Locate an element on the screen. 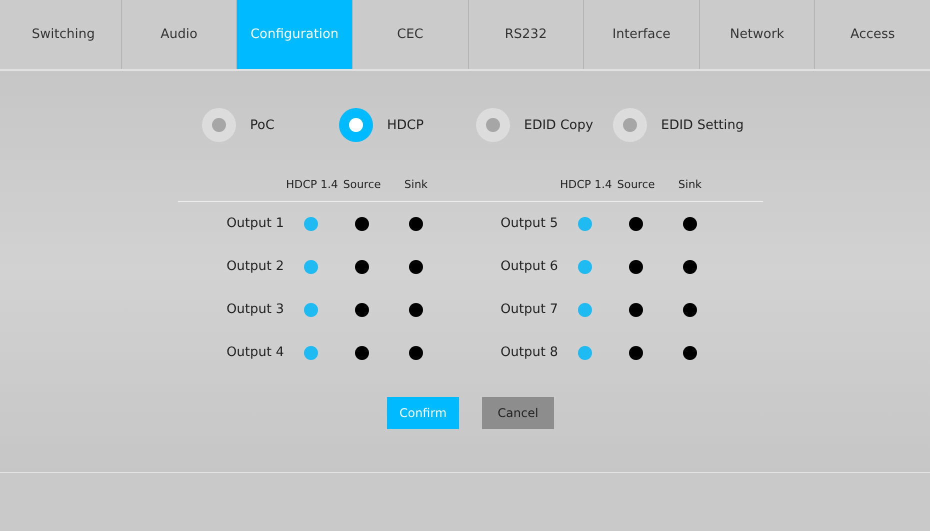 The image size is (930, 531). output-label: Output 3 is located at coordinates (254, 310).